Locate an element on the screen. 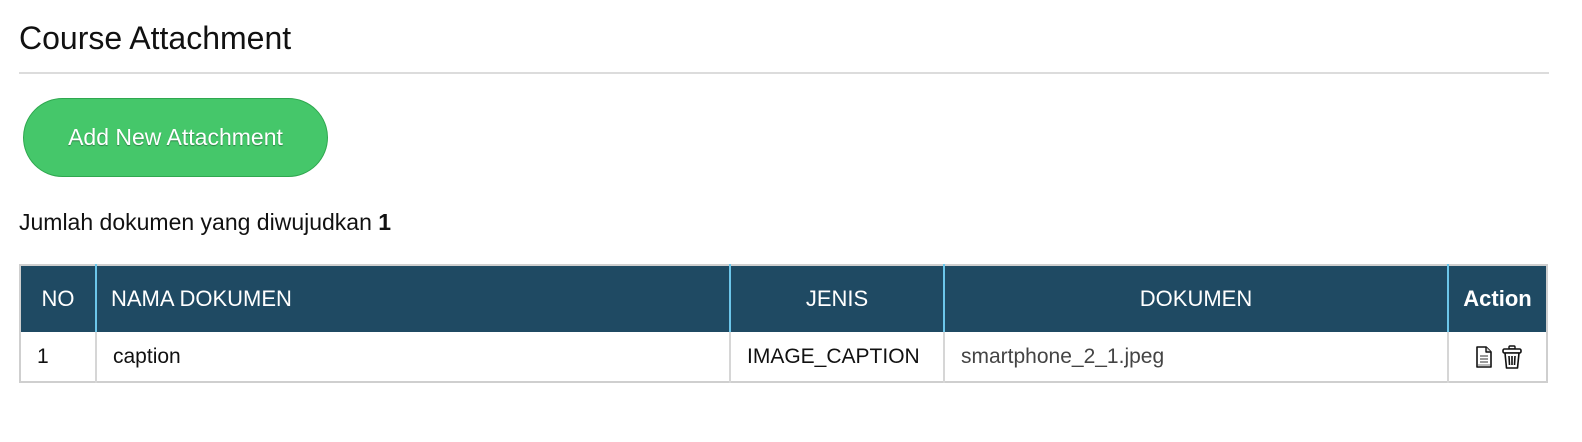 The width and height of the screenshot is (1582, 442). cell-dokumen: smartphone_2_1.jpeg is located at coordinates (1195, 357).